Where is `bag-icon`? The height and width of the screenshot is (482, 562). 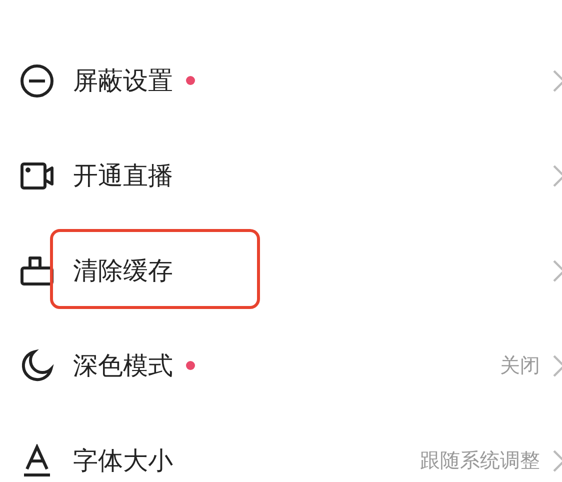 bag-icon is located at coordinates (37, 271).